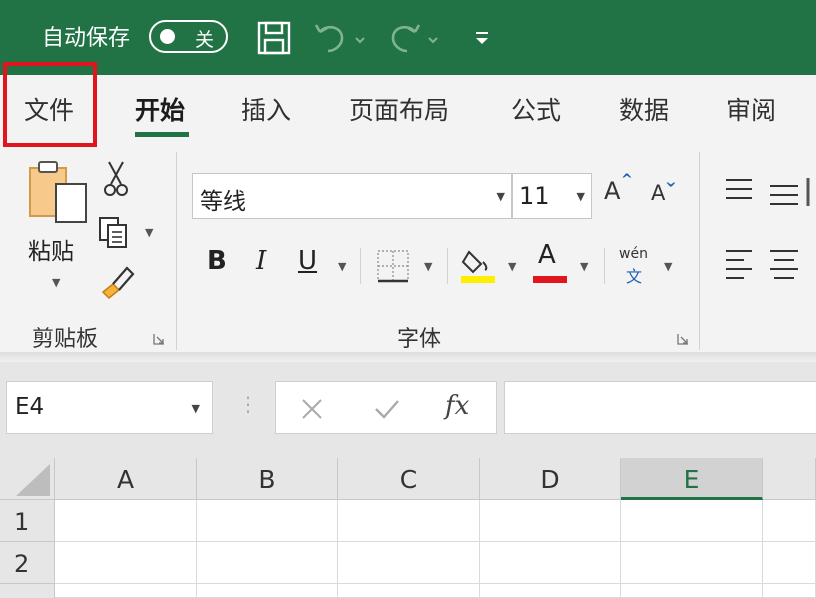 This screenshot has height=598, width=816. Describe the element at coordinates (409, 521) in the screenshot. I see `cell-c1` at that location.